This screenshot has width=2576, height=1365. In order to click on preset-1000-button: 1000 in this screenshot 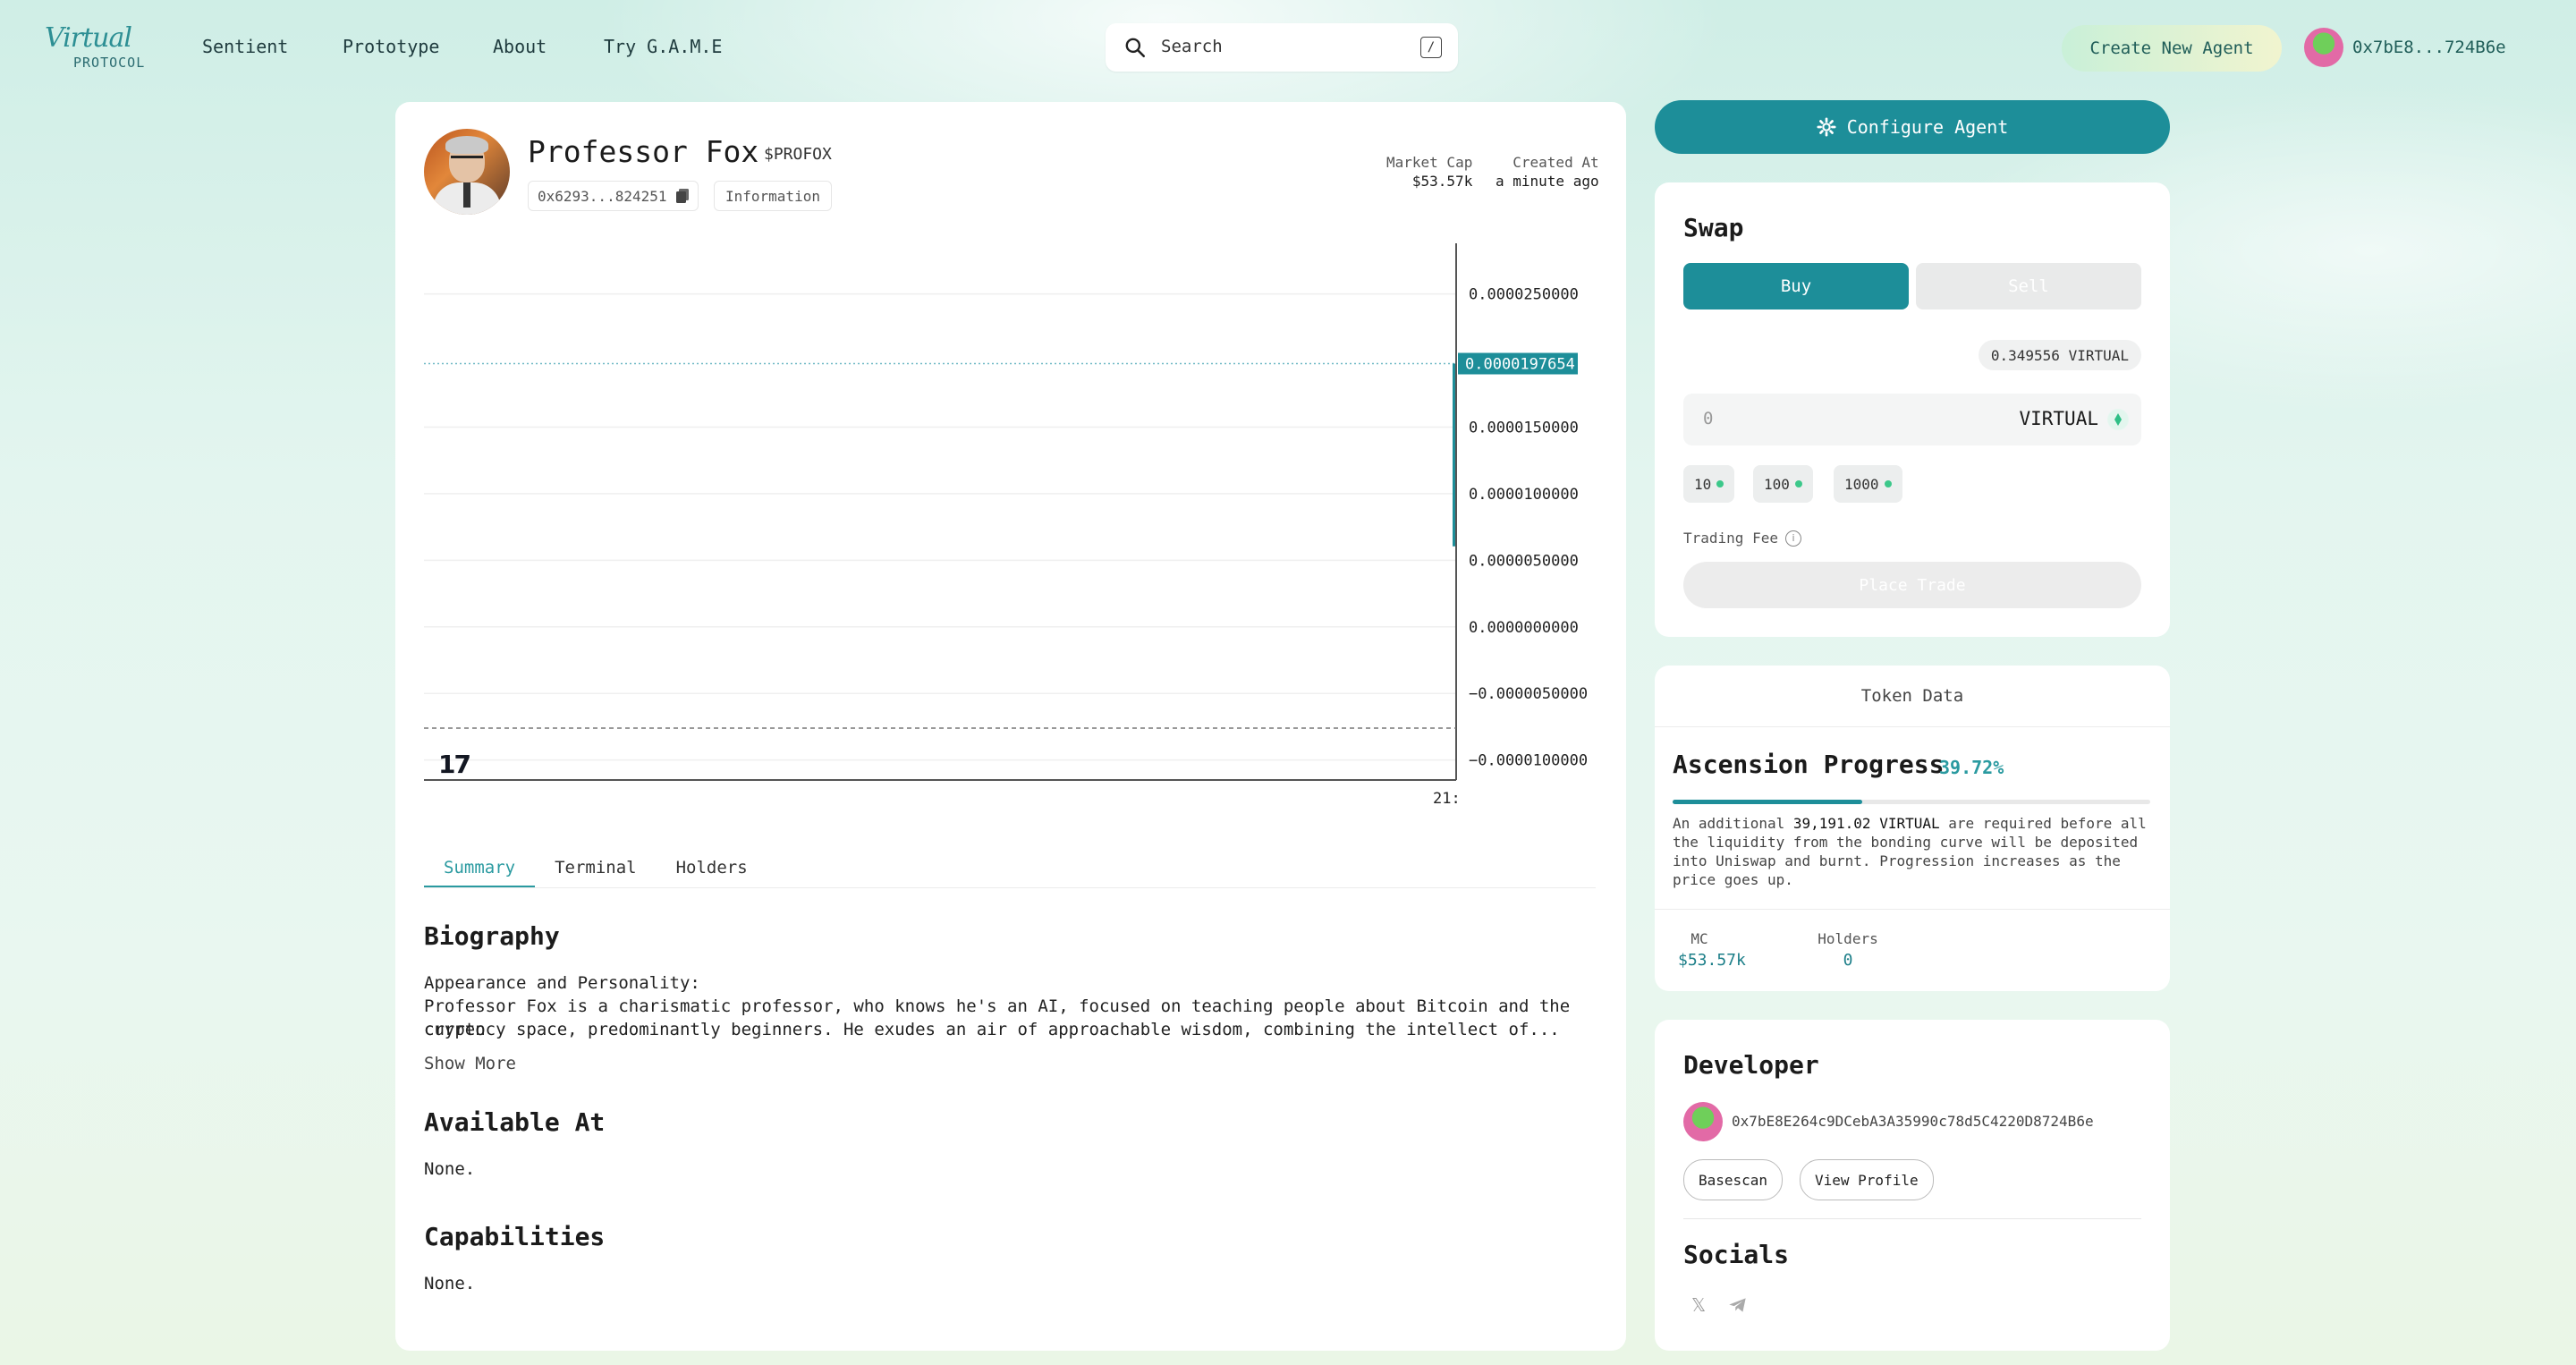, I will do `click(1868, 484)`.